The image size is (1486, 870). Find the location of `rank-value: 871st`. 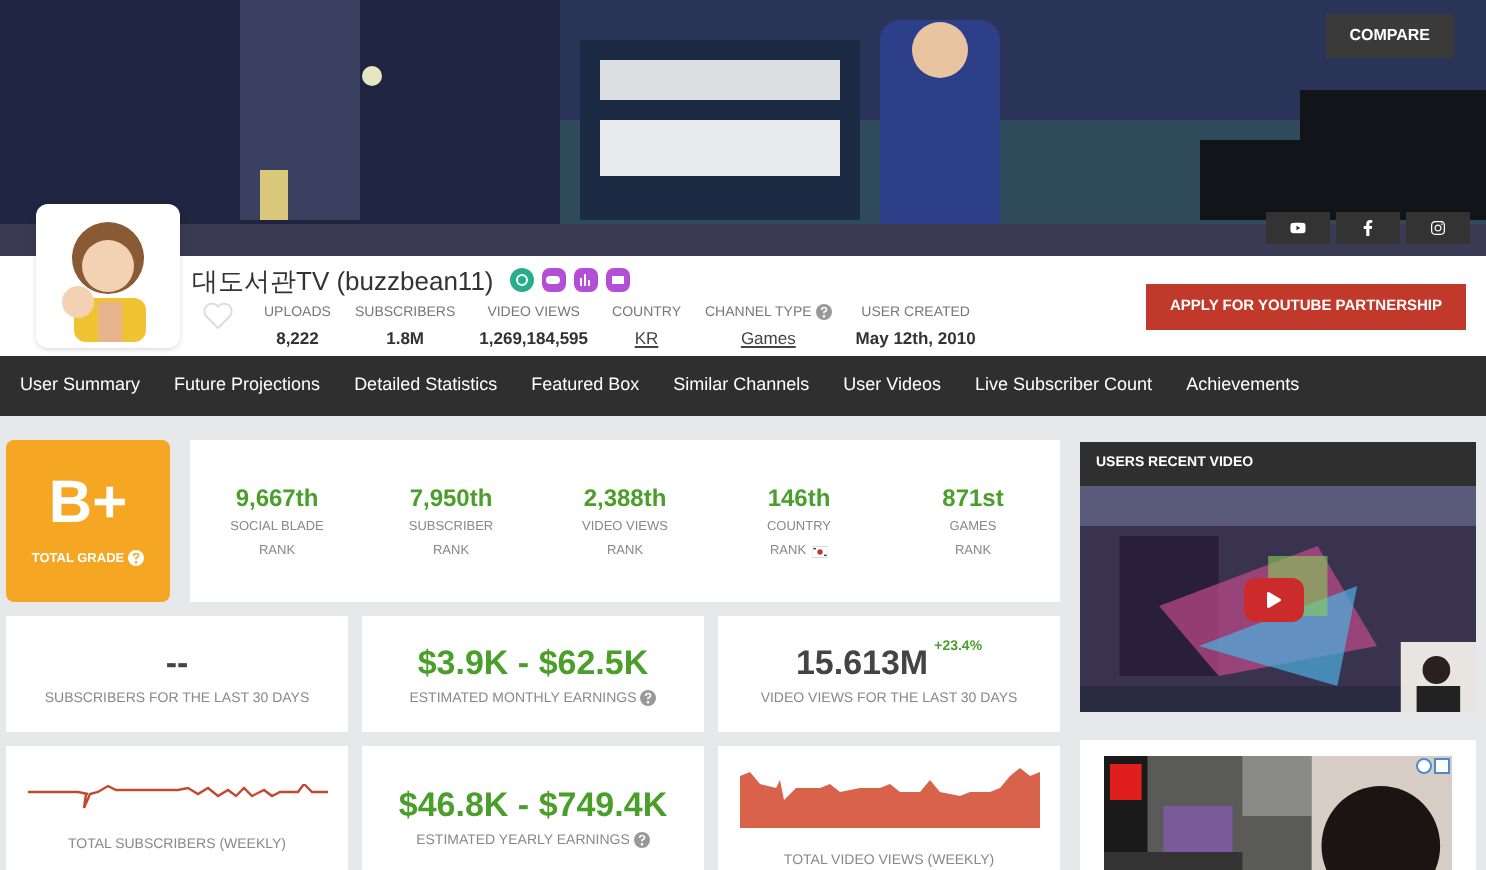

rank-value: 871st is located at coordinates (973, 499).